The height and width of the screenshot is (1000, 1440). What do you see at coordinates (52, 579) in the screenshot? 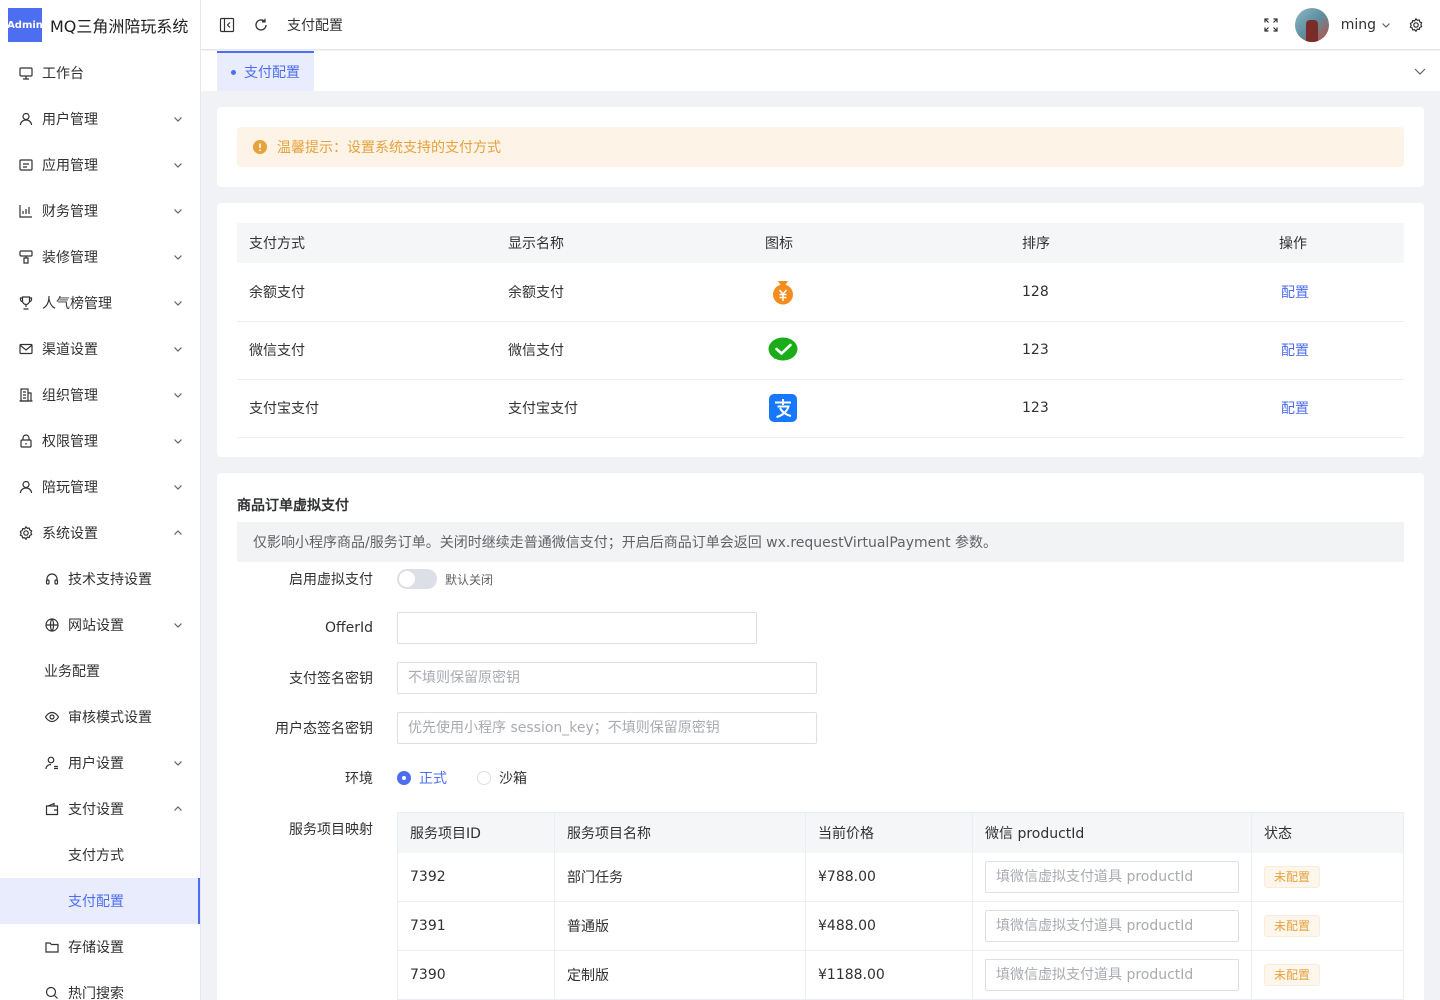
I see `headset-icon` at bounding box center [52, 579].